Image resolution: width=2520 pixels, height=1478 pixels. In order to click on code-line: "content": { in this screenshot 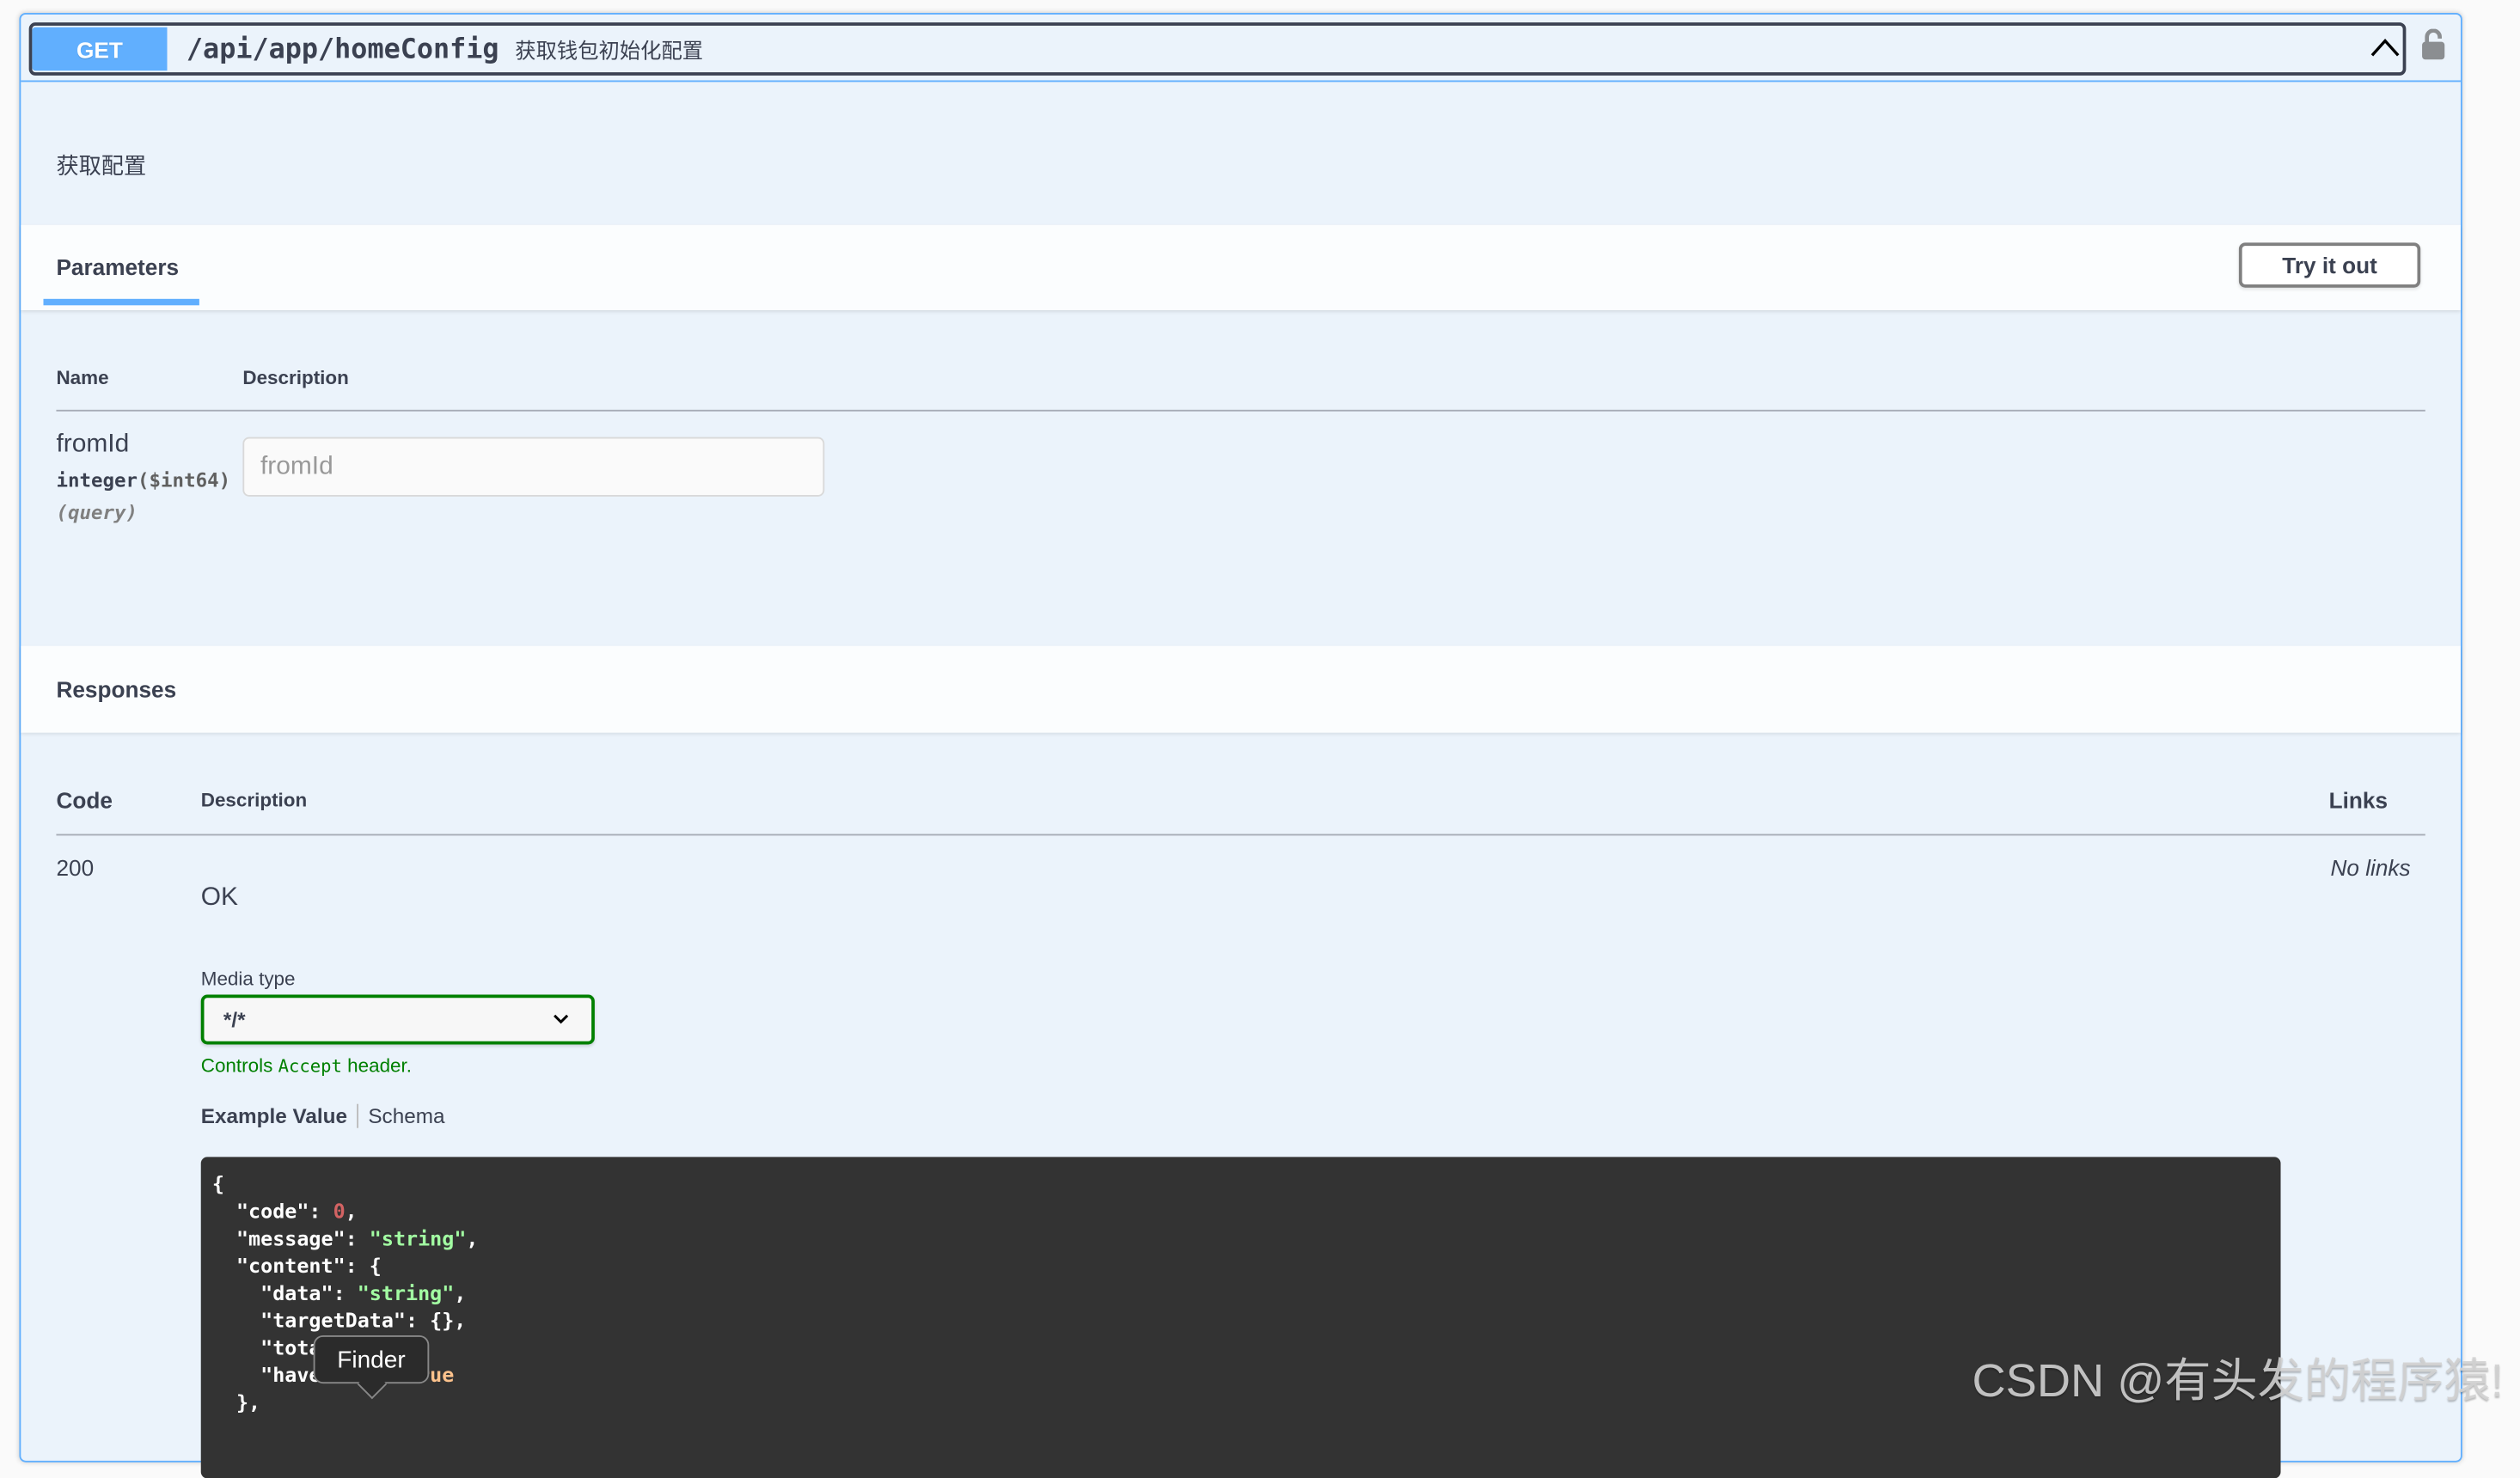, I will do `click(296, 1265)`.